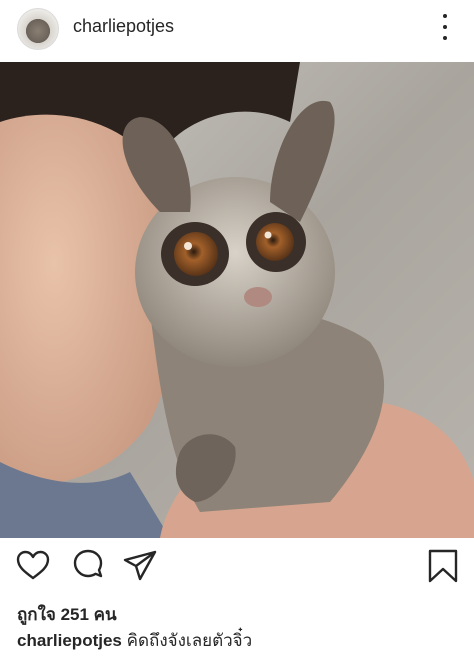  I want to click on save-button, so click(443, 566).